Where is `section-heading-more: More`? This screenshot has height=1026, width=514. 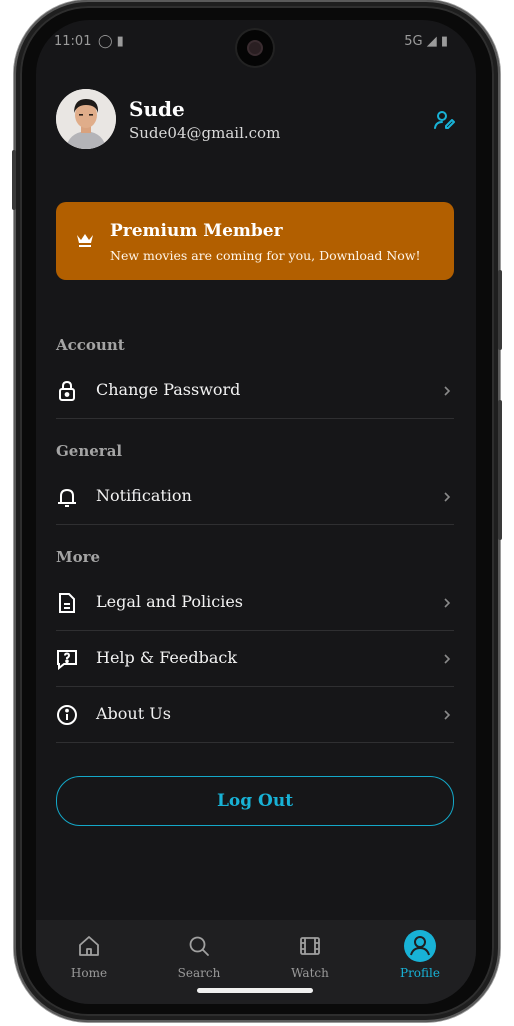
section-heading-more: More is located at coordinates (78, 557).